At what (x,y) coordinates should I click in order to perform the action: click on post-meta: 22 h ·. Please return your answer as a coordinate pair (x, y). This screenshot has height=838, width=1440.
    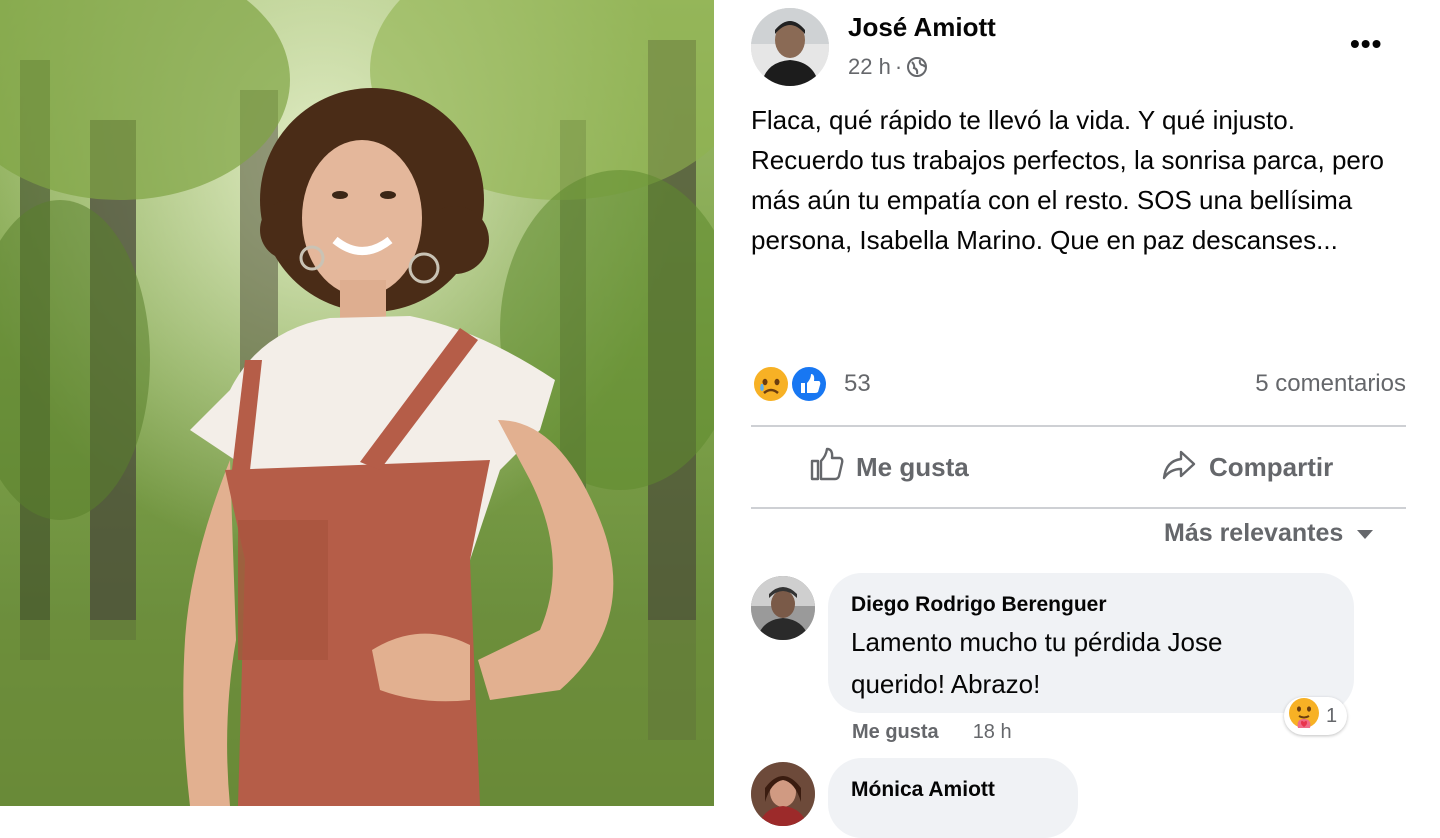
    Looking at the image, I should click on (888, 67).